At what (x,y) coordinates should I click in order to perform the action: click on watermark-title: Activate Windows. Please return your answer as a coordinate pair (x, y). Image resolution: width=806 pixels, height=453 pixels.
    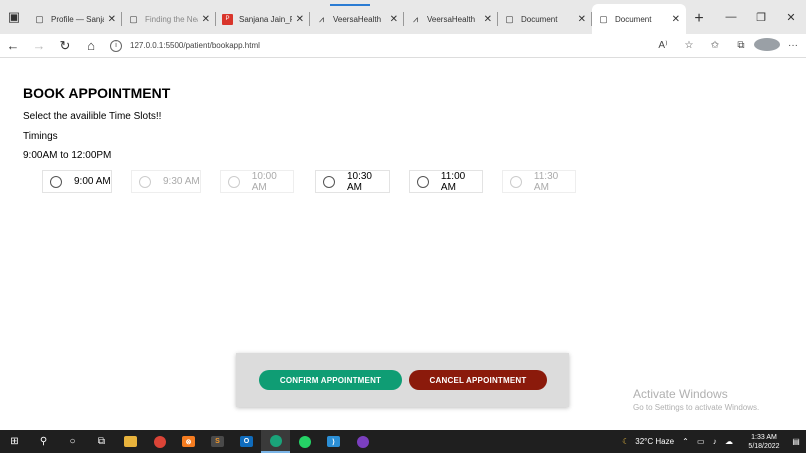
    Looking at the image, I should click on (680, 394).